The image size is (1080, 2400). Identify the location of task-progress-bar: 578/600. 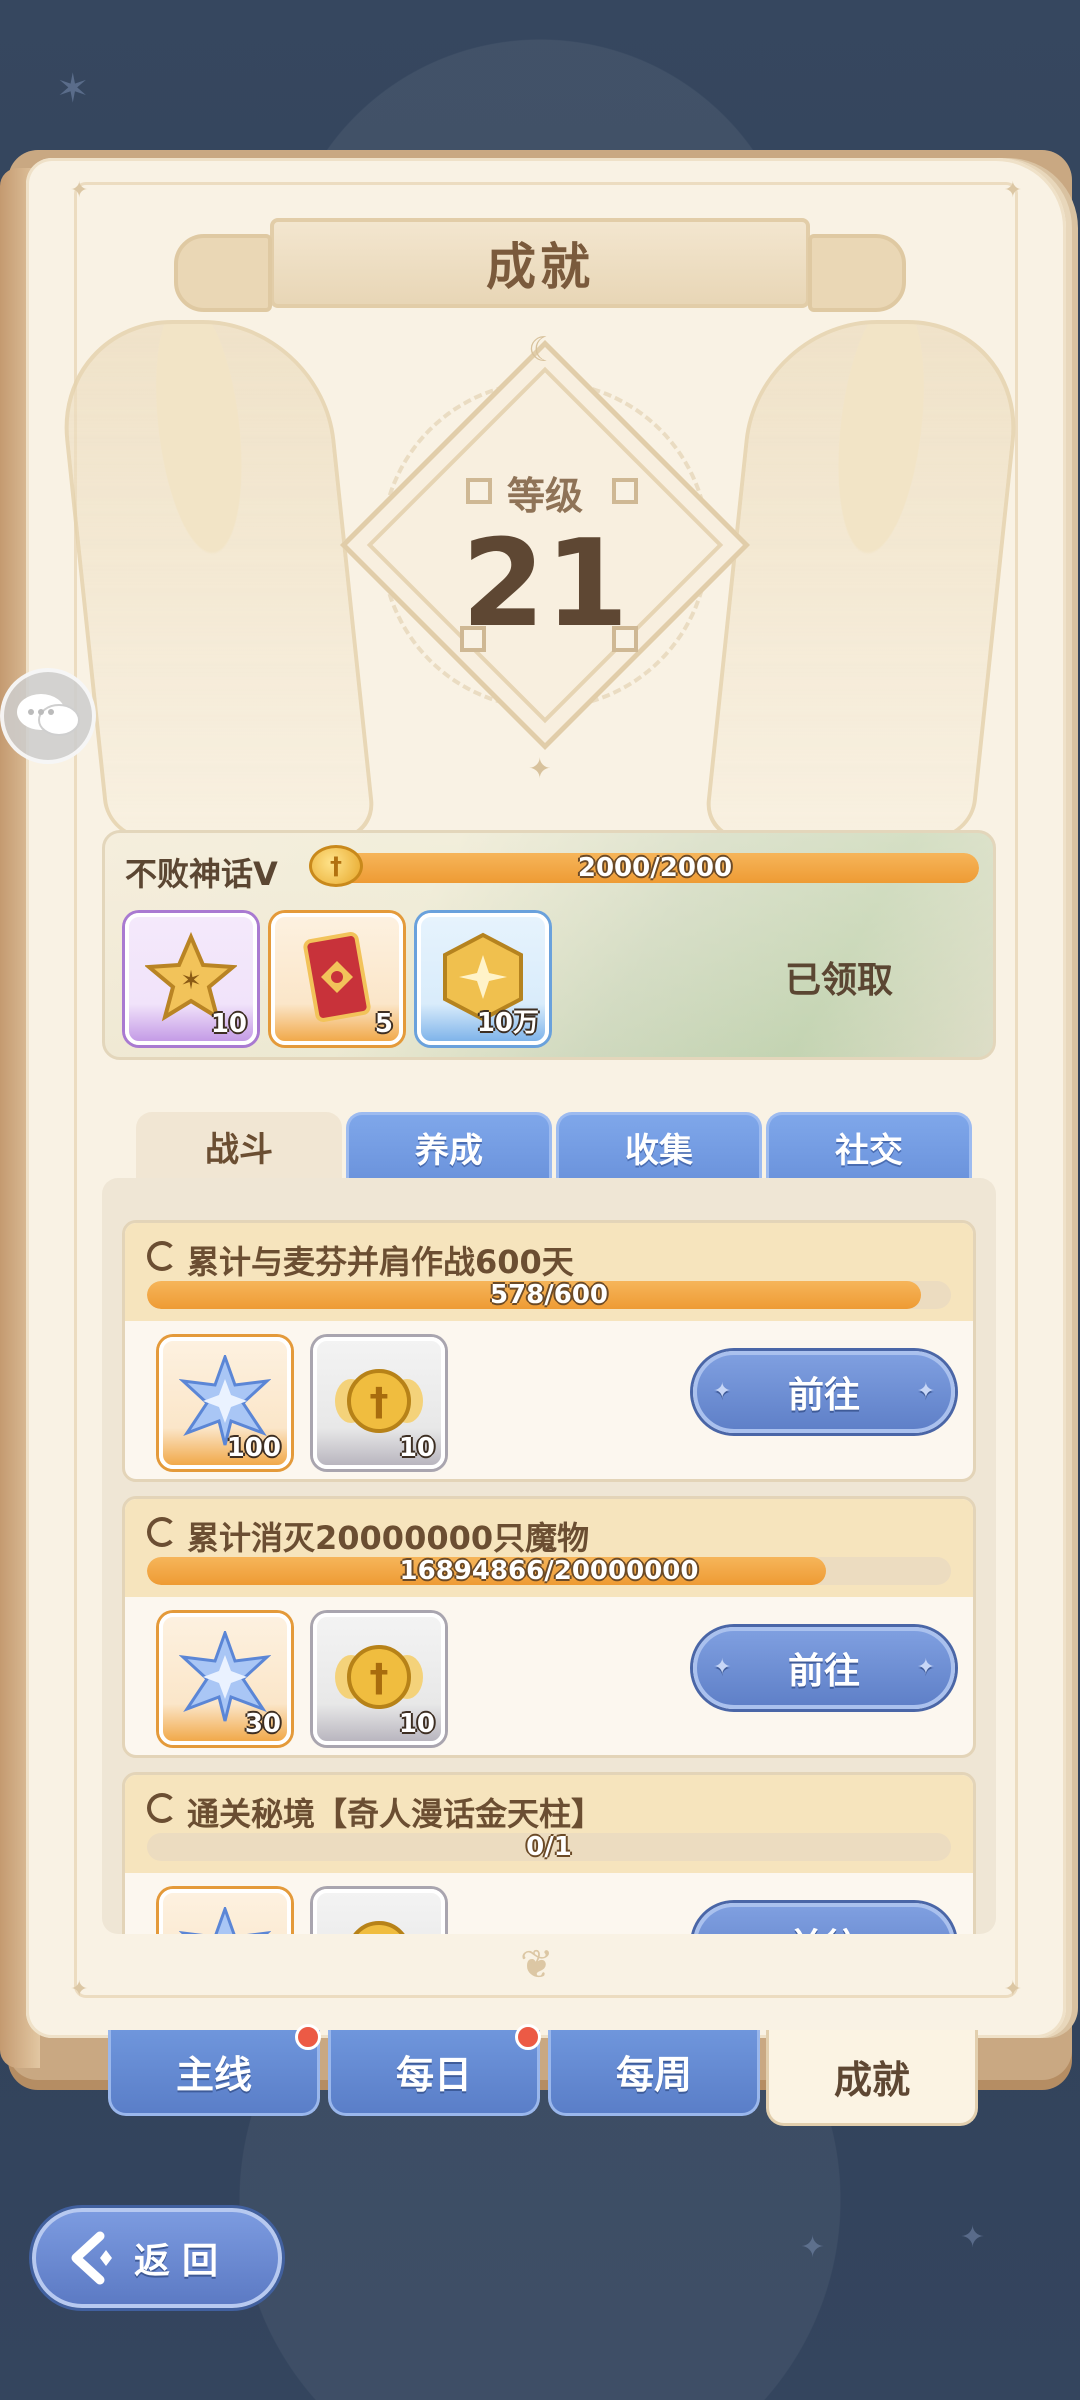
(549, 1295).